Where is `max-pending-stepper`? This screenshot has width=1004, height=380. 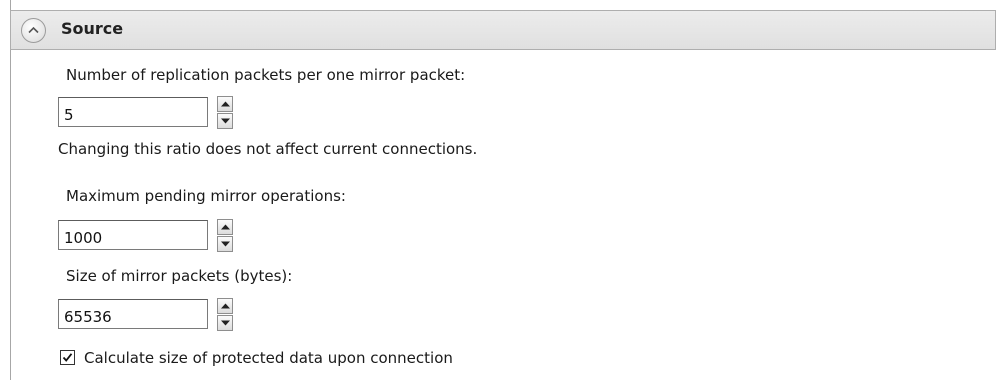 max-pending-stepper is located at coordinates (225, 236).